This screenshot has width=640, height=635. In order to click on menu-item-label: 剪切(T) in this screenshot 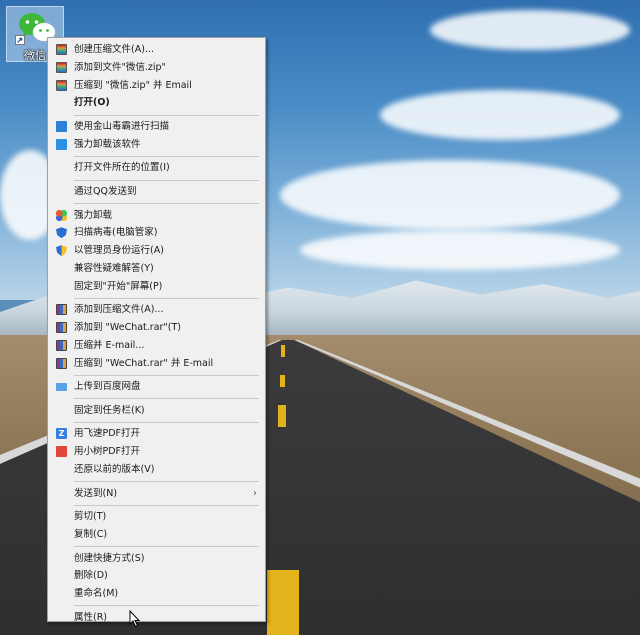, I will do `click(90, 517)`.